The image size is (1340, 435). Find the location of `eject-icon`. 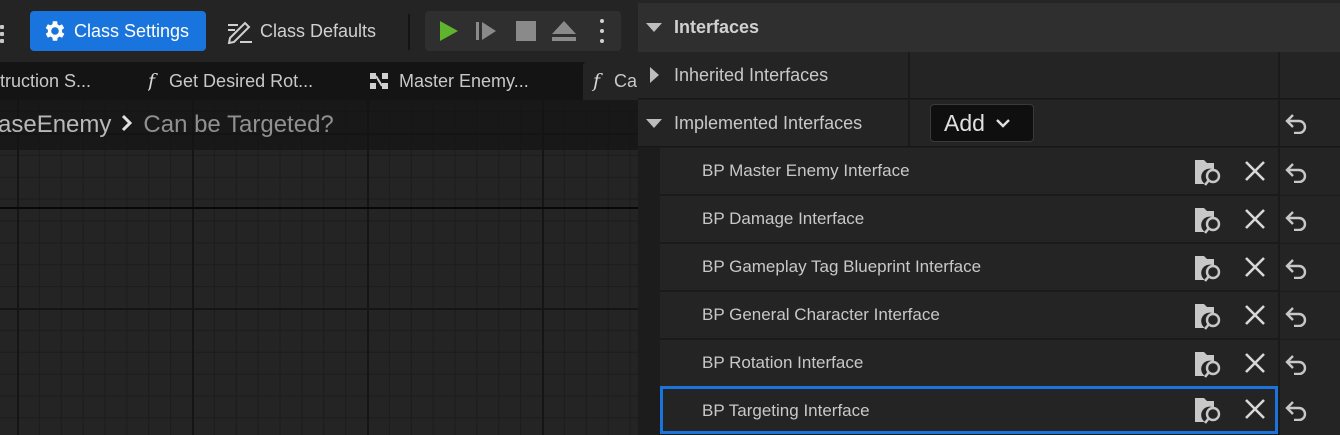

eject-icon is located at coordinates (564, 31).